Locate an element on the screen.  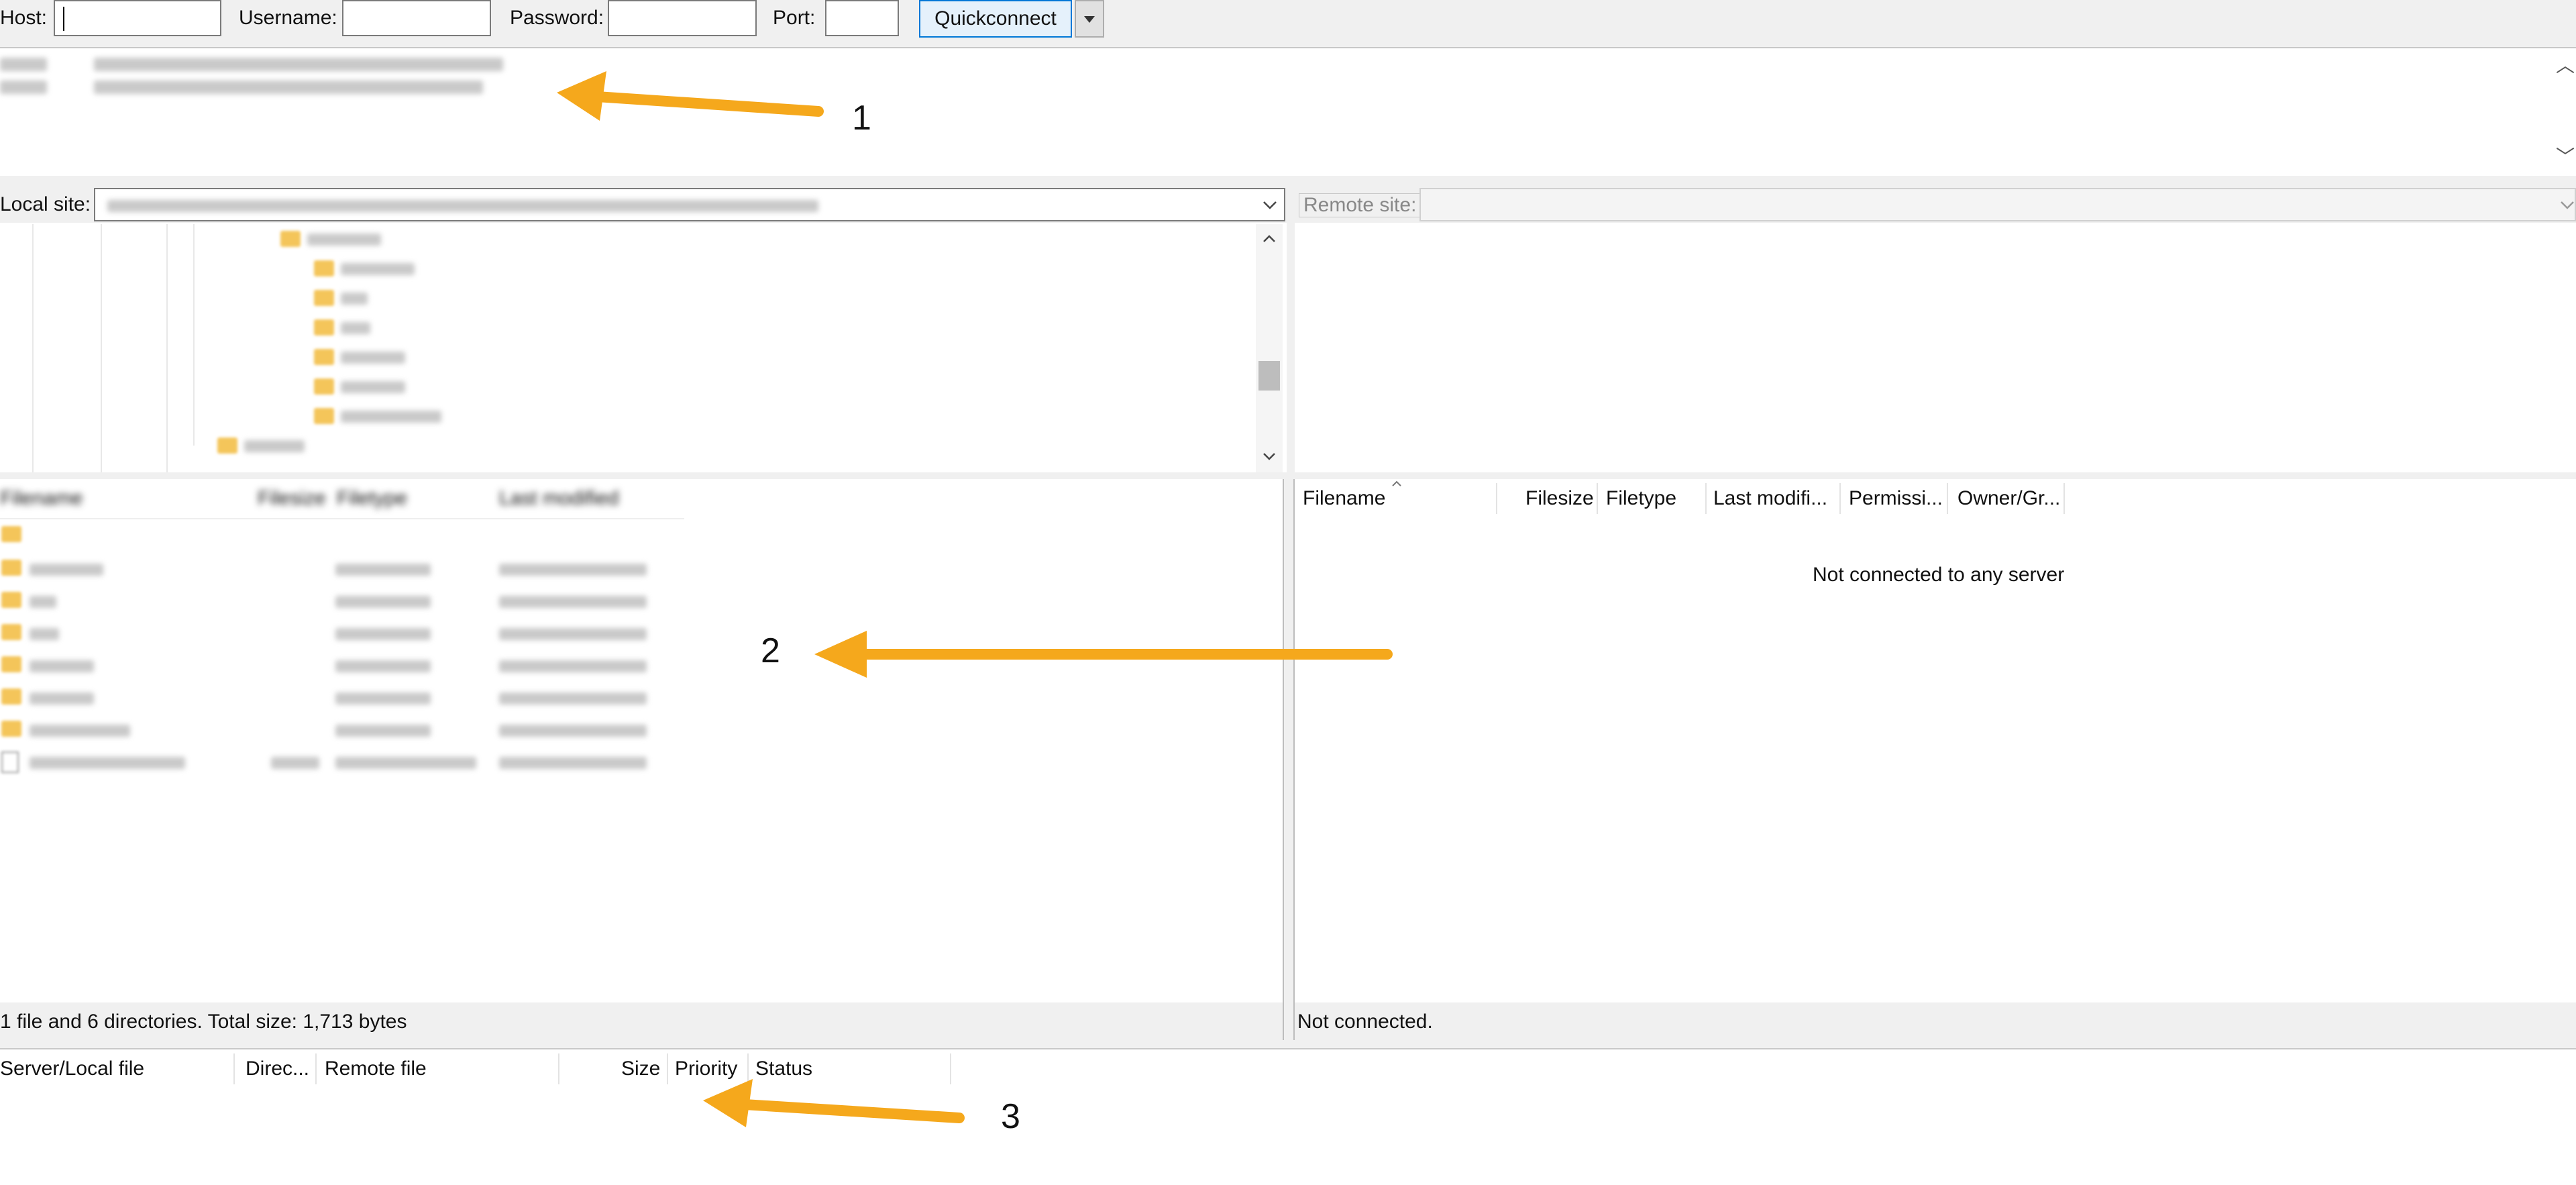
remote-site-label: Remote site: is located at coordinates (1360, 205).